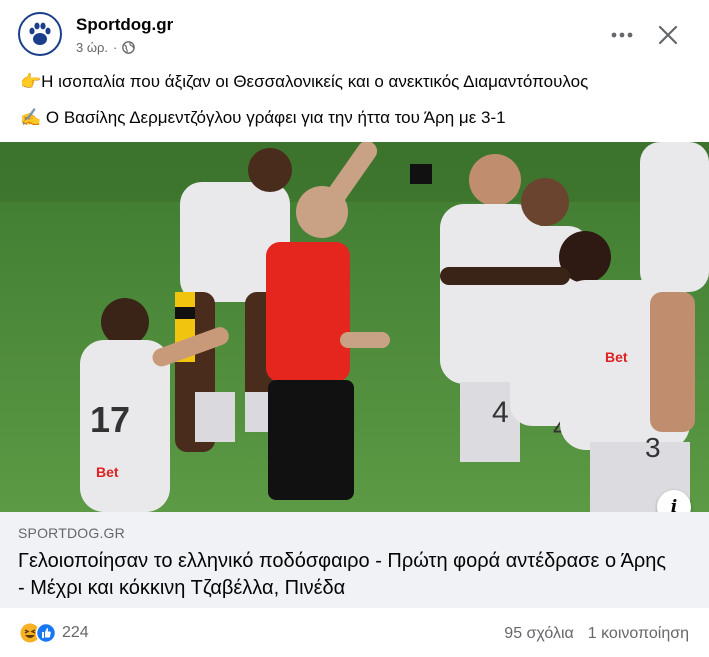 The image size is (709, 657). I want to click on page-name: Sportdog.gr, so click(124, 25).